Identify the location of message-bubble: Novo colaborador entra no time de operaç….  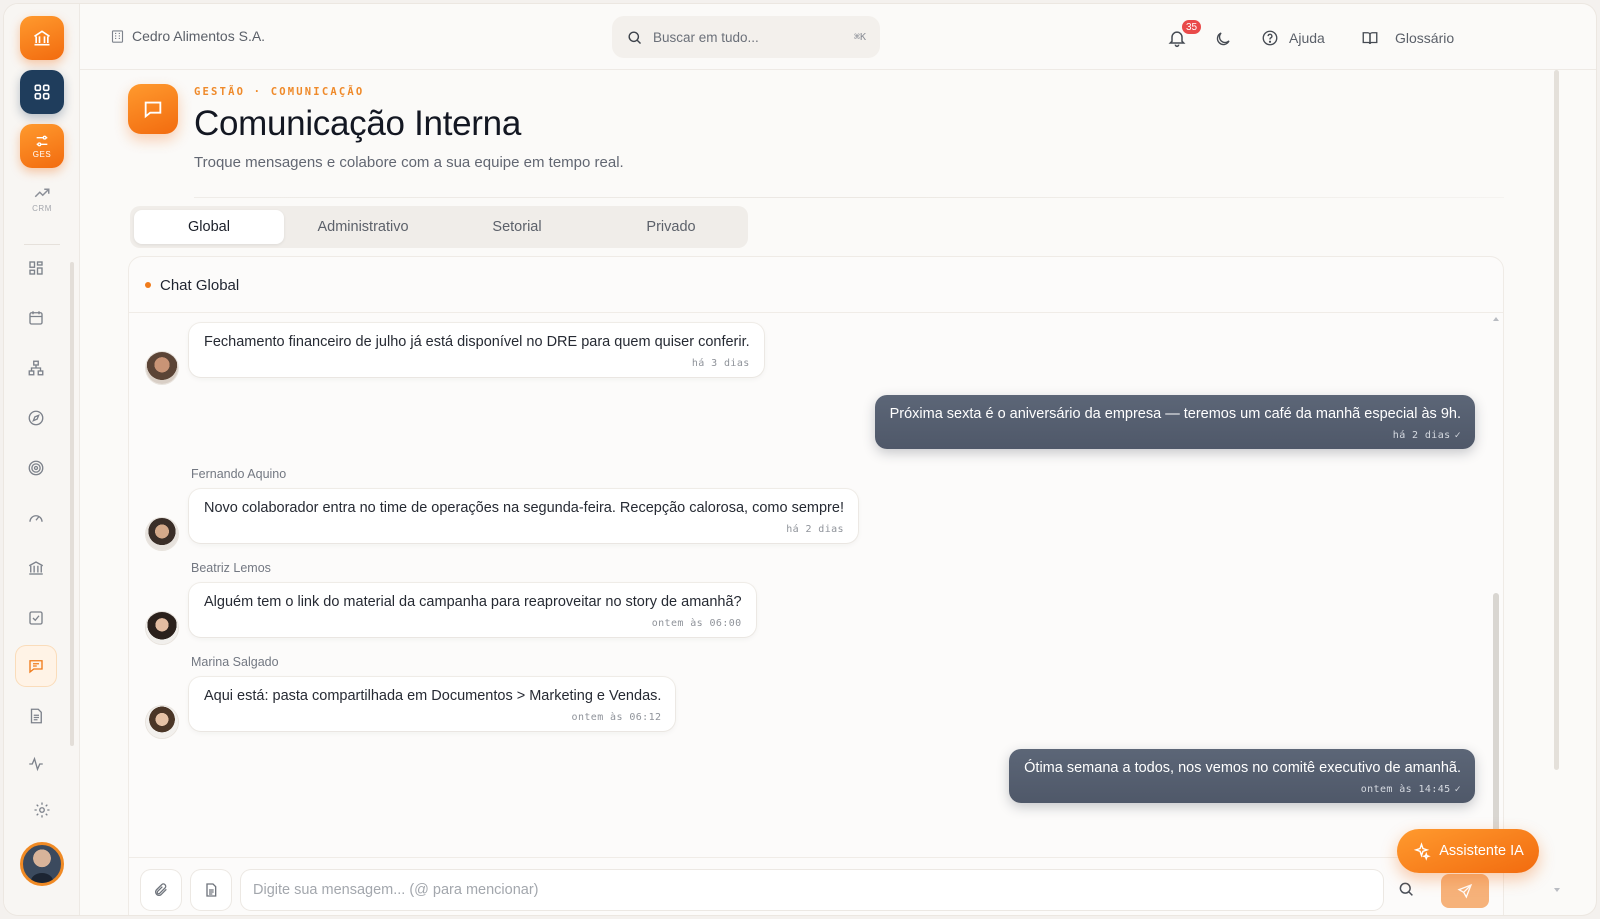
(523, 516).